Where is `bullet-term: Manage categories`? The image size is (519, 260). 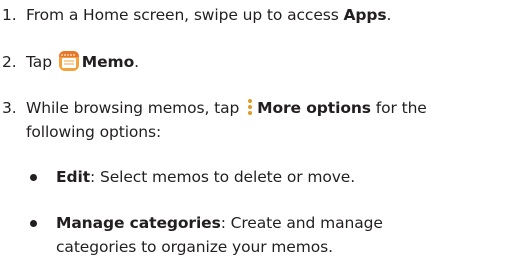
bullet-term: Manage categories is located at coordinates (138, 223).